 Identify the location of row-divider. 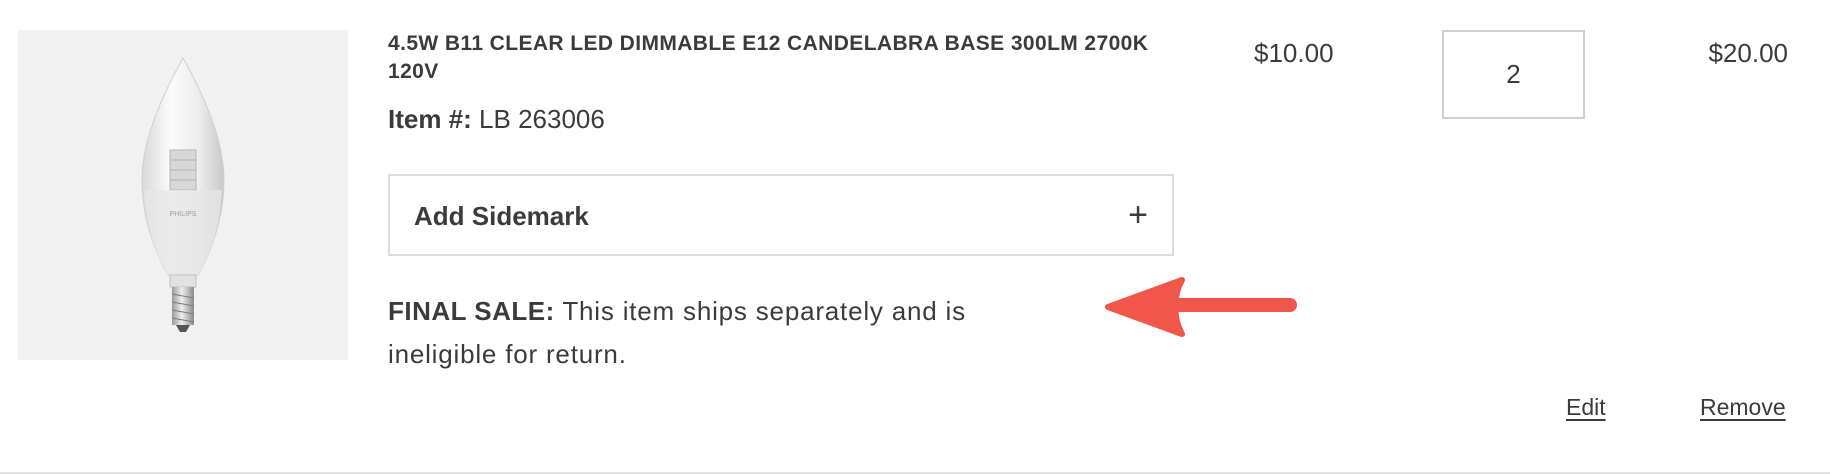
(915, 473).